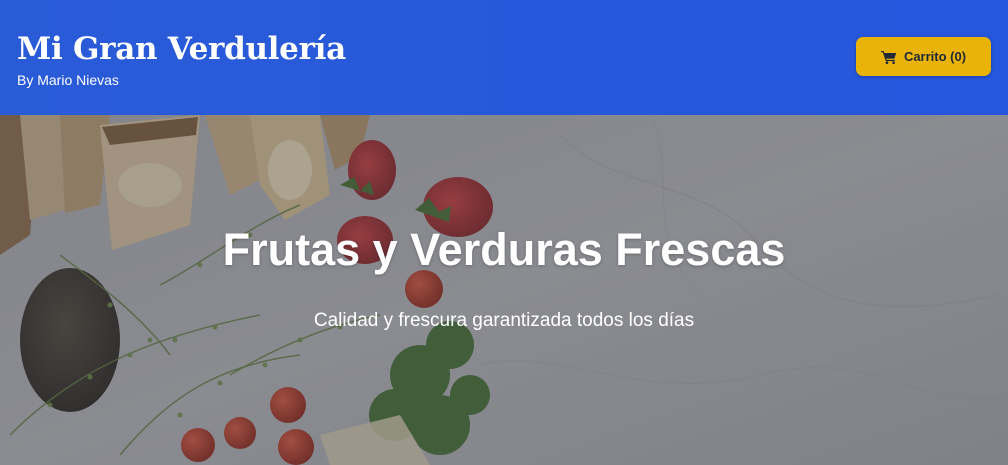  I want to click on site-subtitle: By Mario Nievas, so click(68, 80).